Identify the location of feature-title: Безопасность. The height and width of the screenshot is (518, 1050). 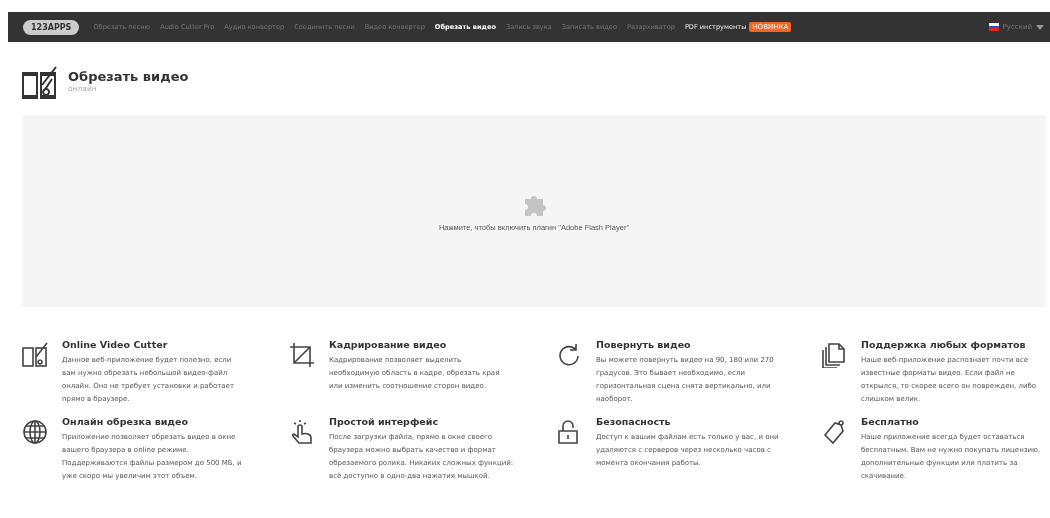
(634, 421).